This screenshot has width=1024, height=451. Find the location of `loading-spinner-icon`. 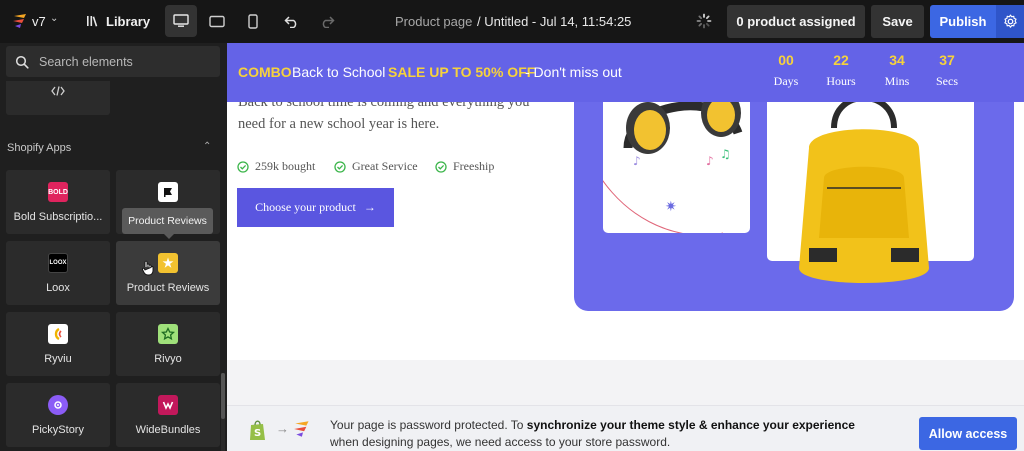

loading-spinner-icon is located at coordinates (704, 21).